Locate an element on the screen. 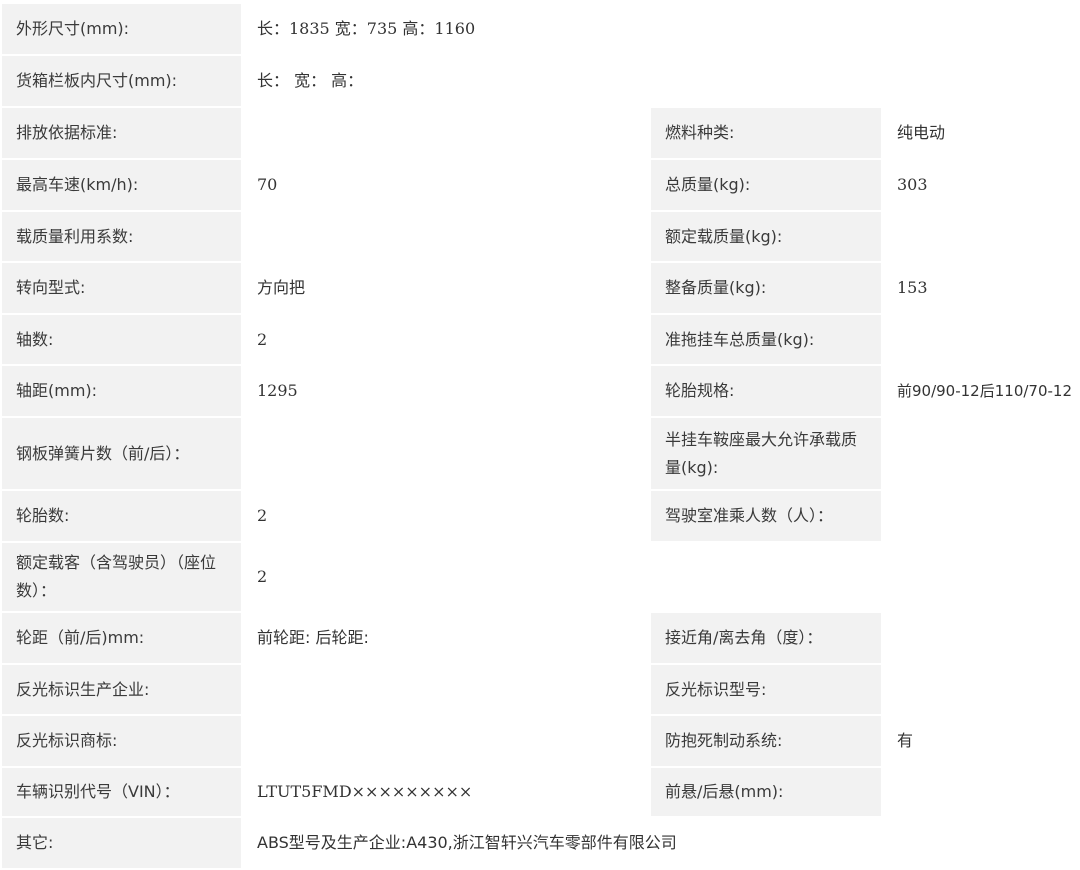 Image resolution: width=1080 pixels, height=870 pixels. spec-row: 其它: ABS型号及生产企业:A430,浙江智轩兴汽车零部件有限公司 is located at coordinates (540, 843).